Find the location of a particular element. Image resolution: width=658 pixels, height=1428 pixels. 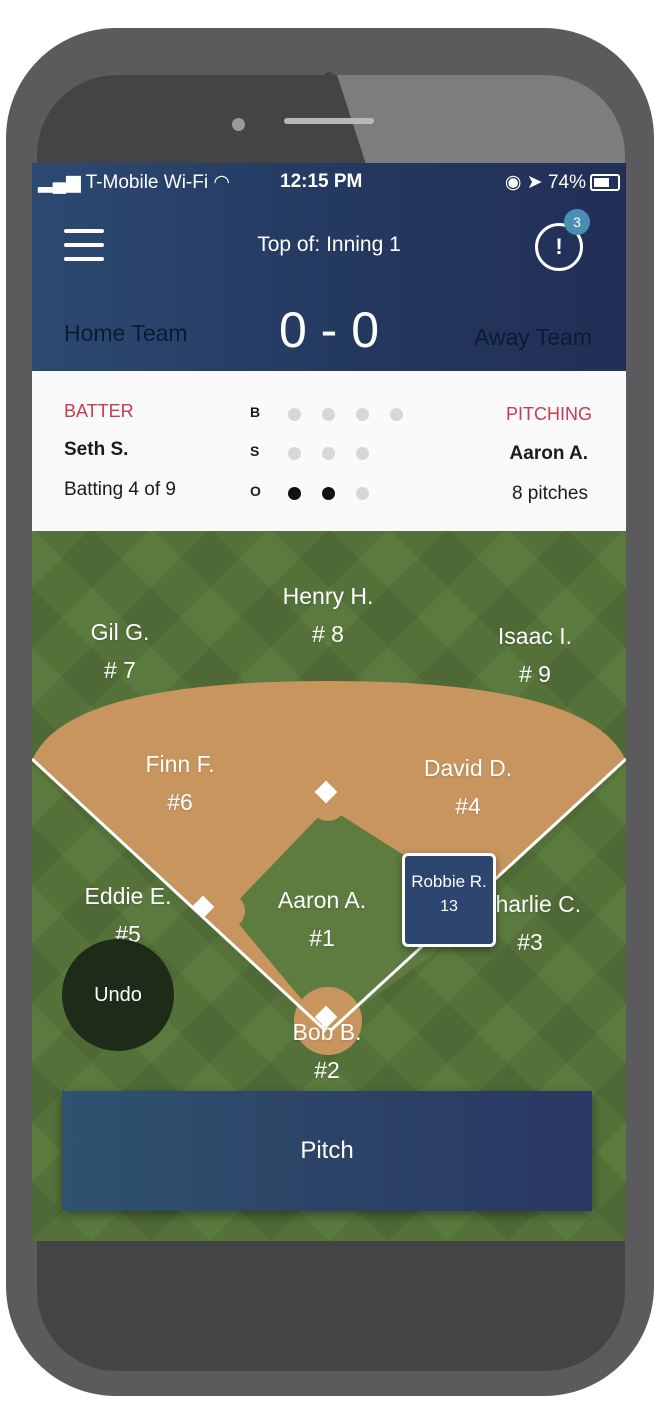

carrier-text: T-Mobile Wi-Fi is located at coordinates (147, 182).